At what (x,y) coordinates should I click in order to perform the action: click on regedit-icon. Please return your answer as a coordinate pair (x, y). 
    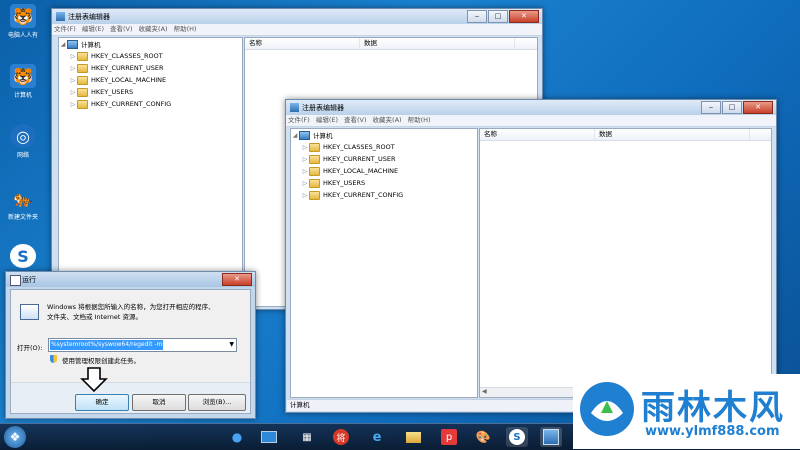
    Looking at the image, I should click on (60, 16).